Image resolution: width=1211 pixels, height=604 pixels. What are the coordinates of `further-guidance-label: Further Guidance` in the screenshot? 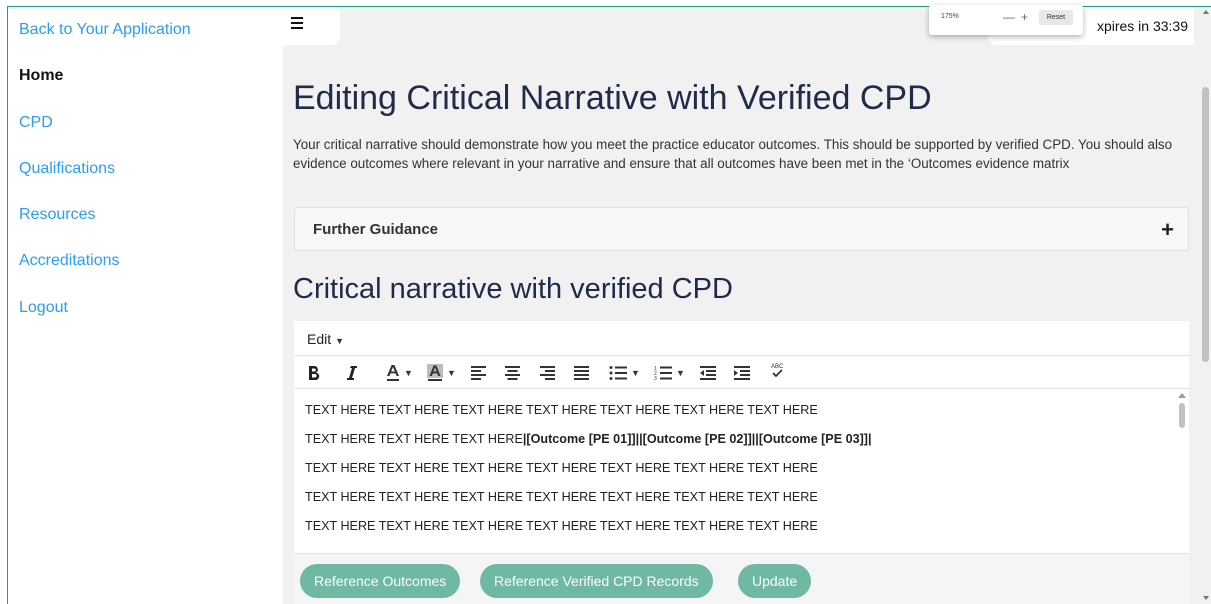 It's located at (376, 229).